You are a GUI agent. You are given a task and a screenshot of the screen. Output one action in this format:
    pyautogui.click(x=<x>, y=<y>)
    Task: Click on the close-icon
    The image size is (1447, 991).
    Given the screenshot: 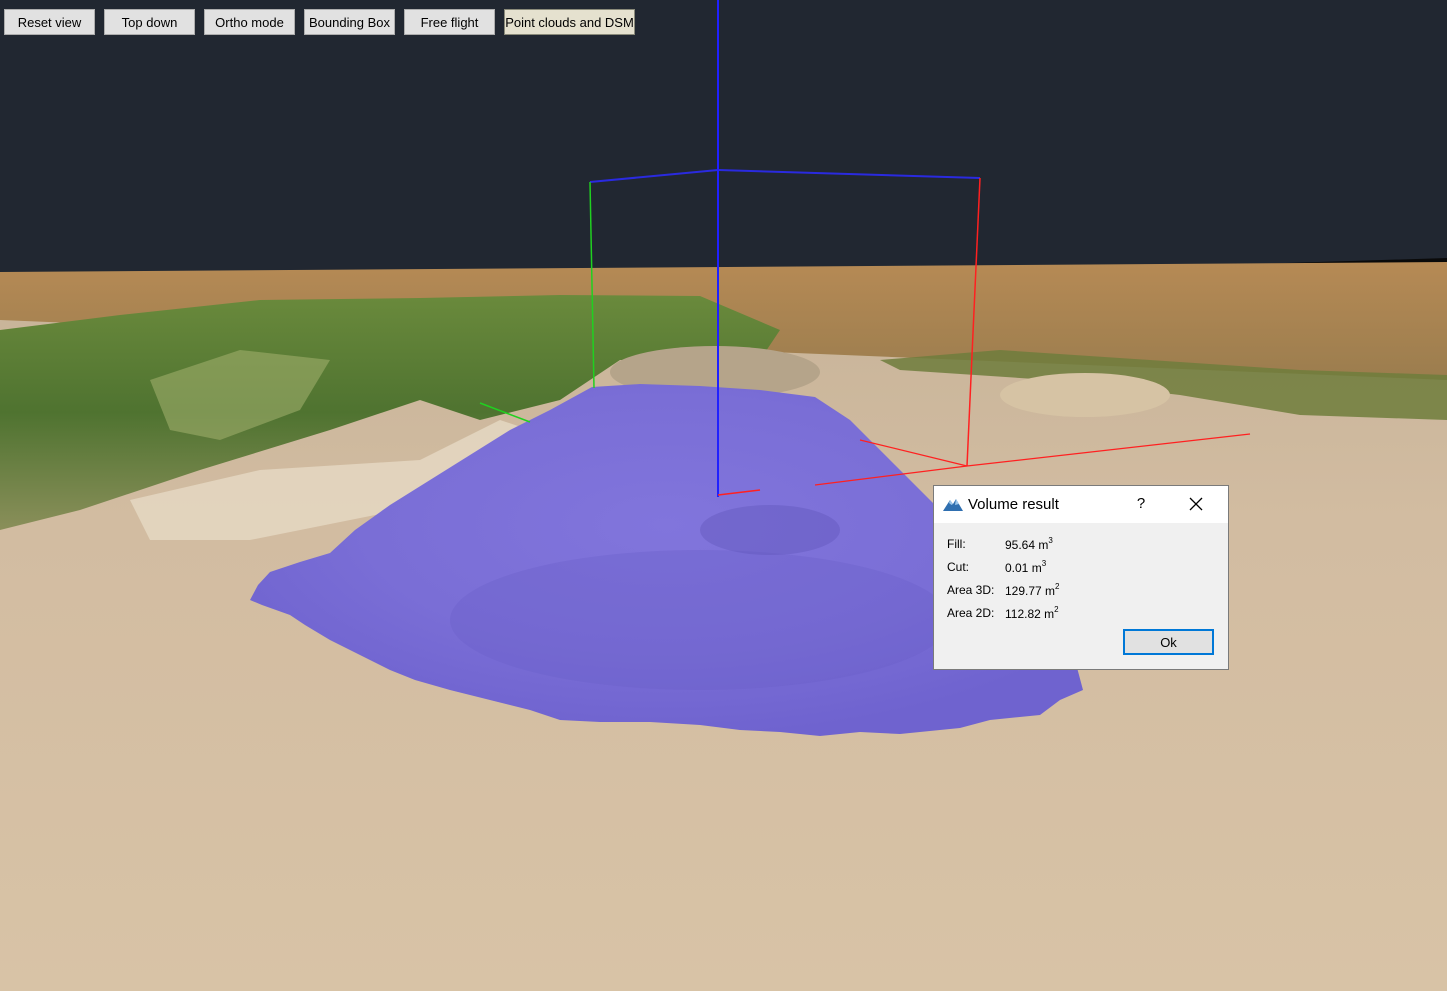 What is the action you would take?
    pyautogui.click(x=1196, y=504)
    